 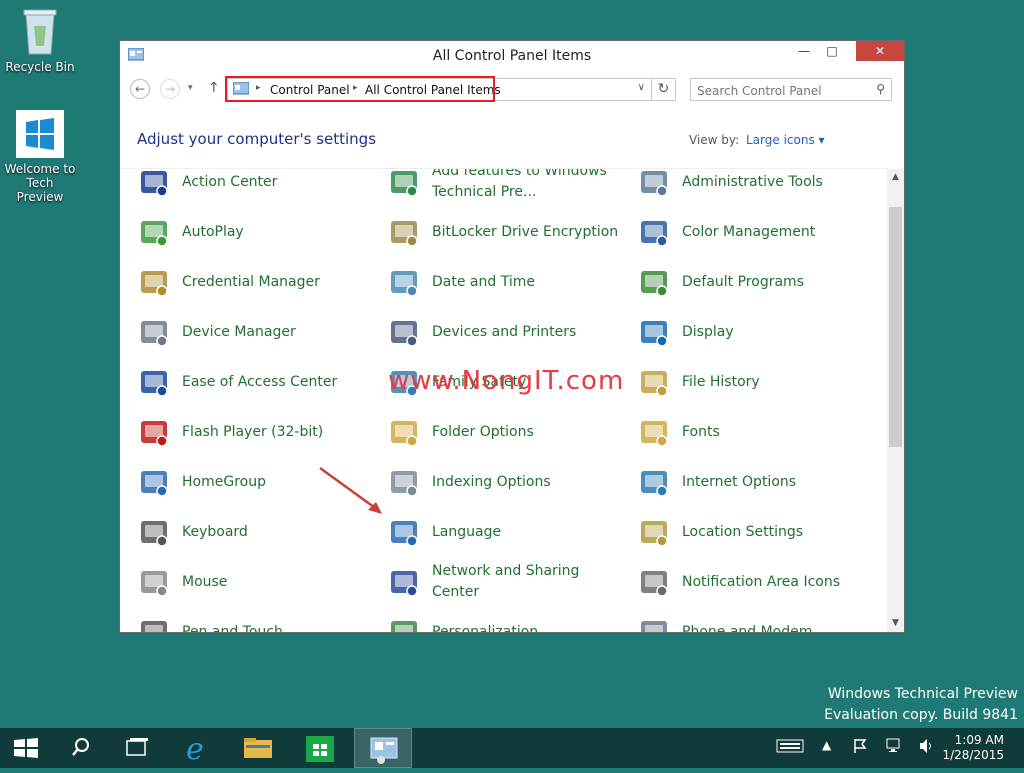 I want to click on control-panel-item: Internet Options, so click(x=760, y=481).